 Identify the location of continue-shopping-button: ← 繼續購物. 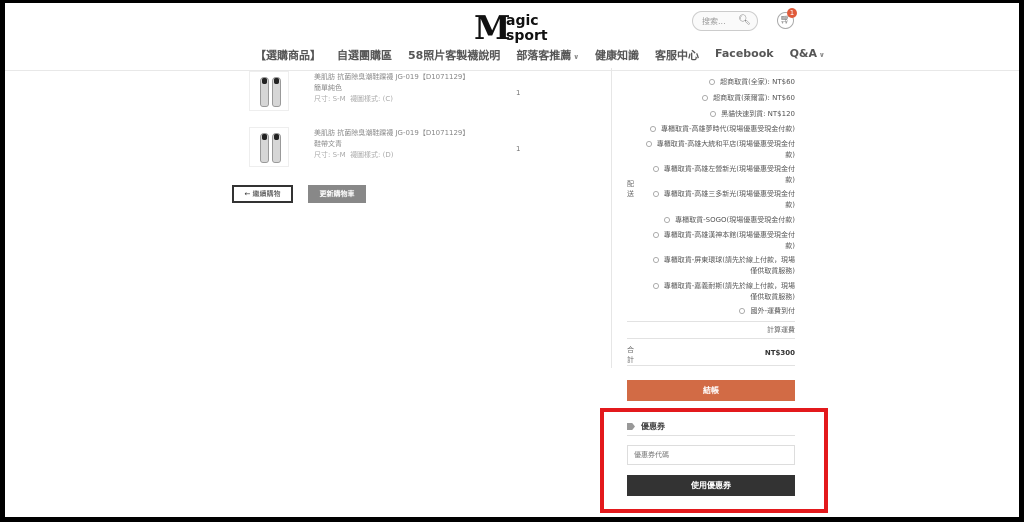
(262, 194).